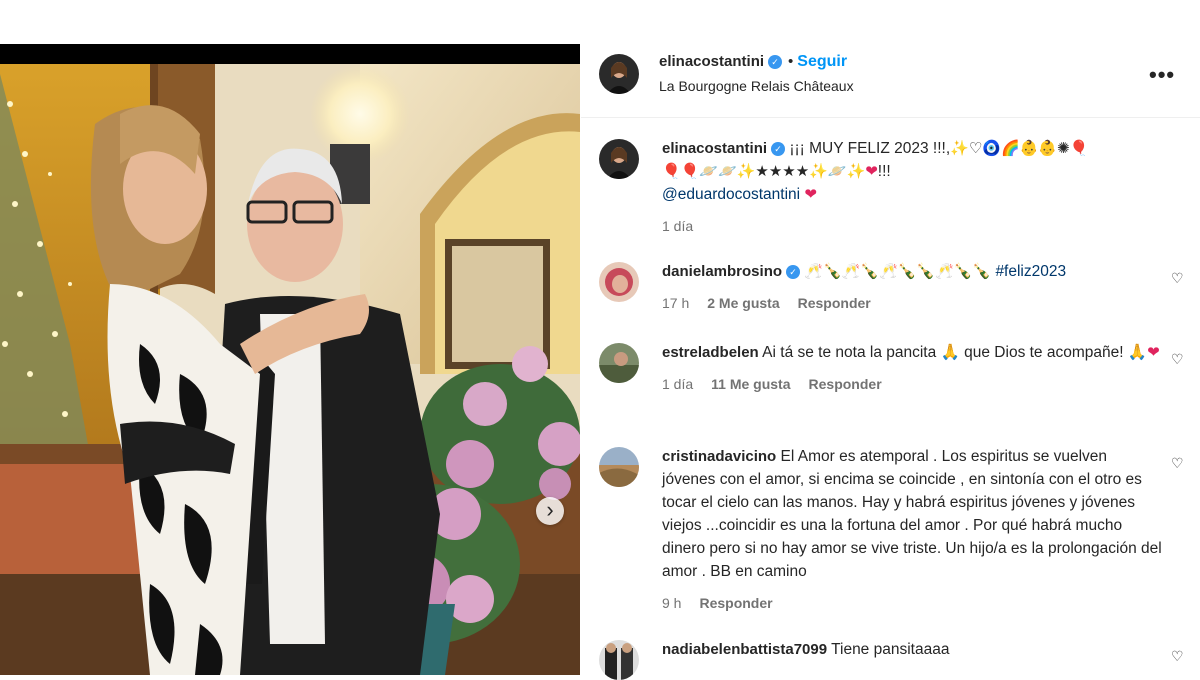  What do you see at coordinates (714, 148) in the screenshot?
I see `caption-username: elinacostantini` at bounding box center [714, 148].